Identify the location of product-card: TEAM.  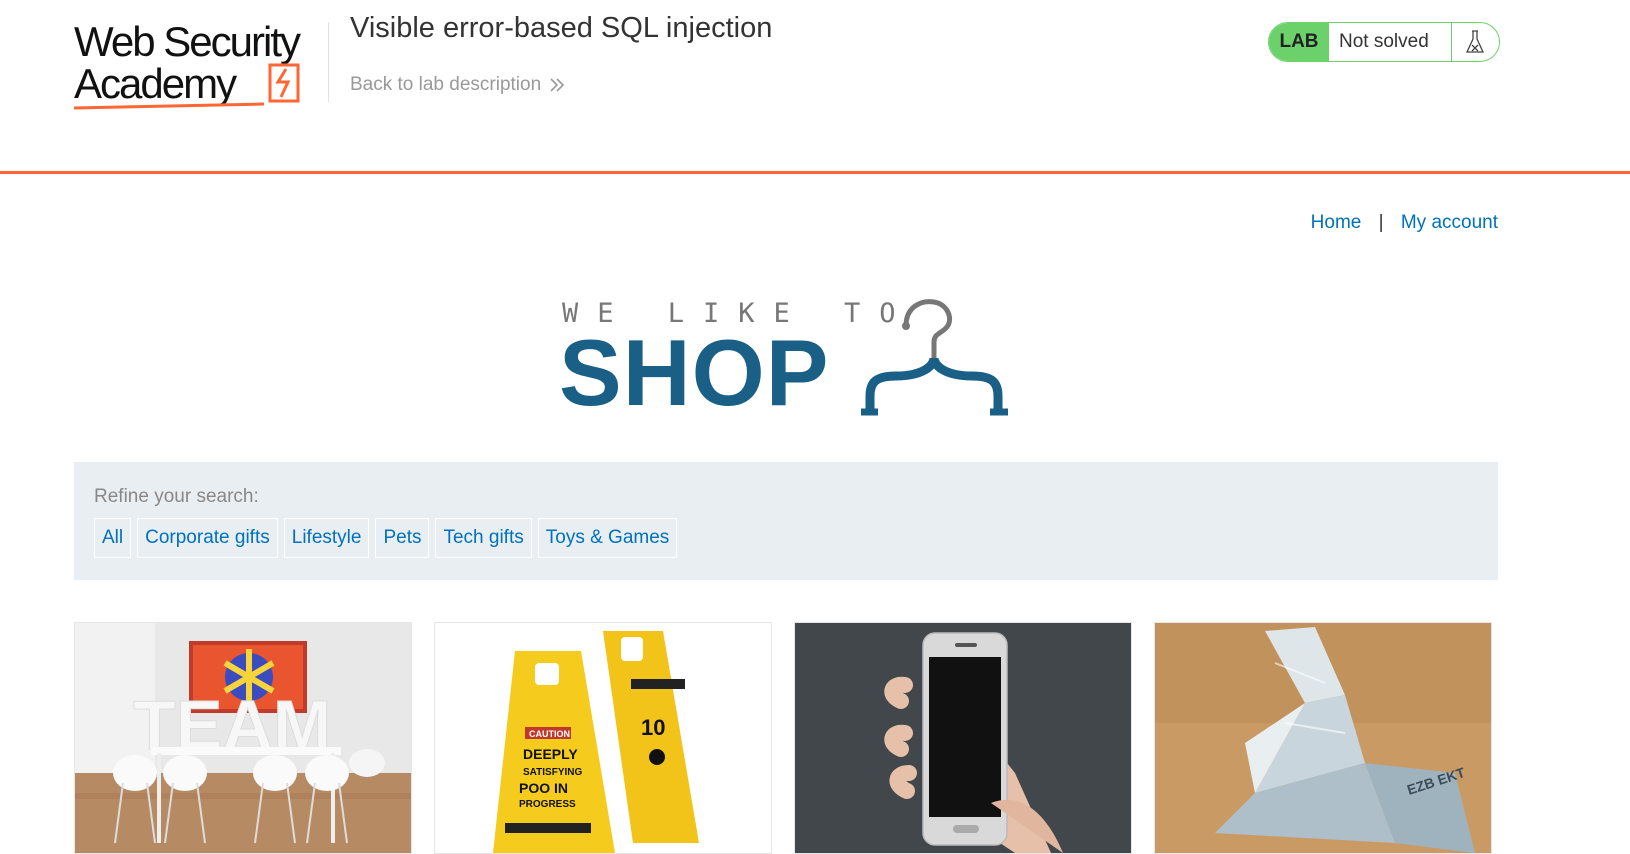
(243, 738).